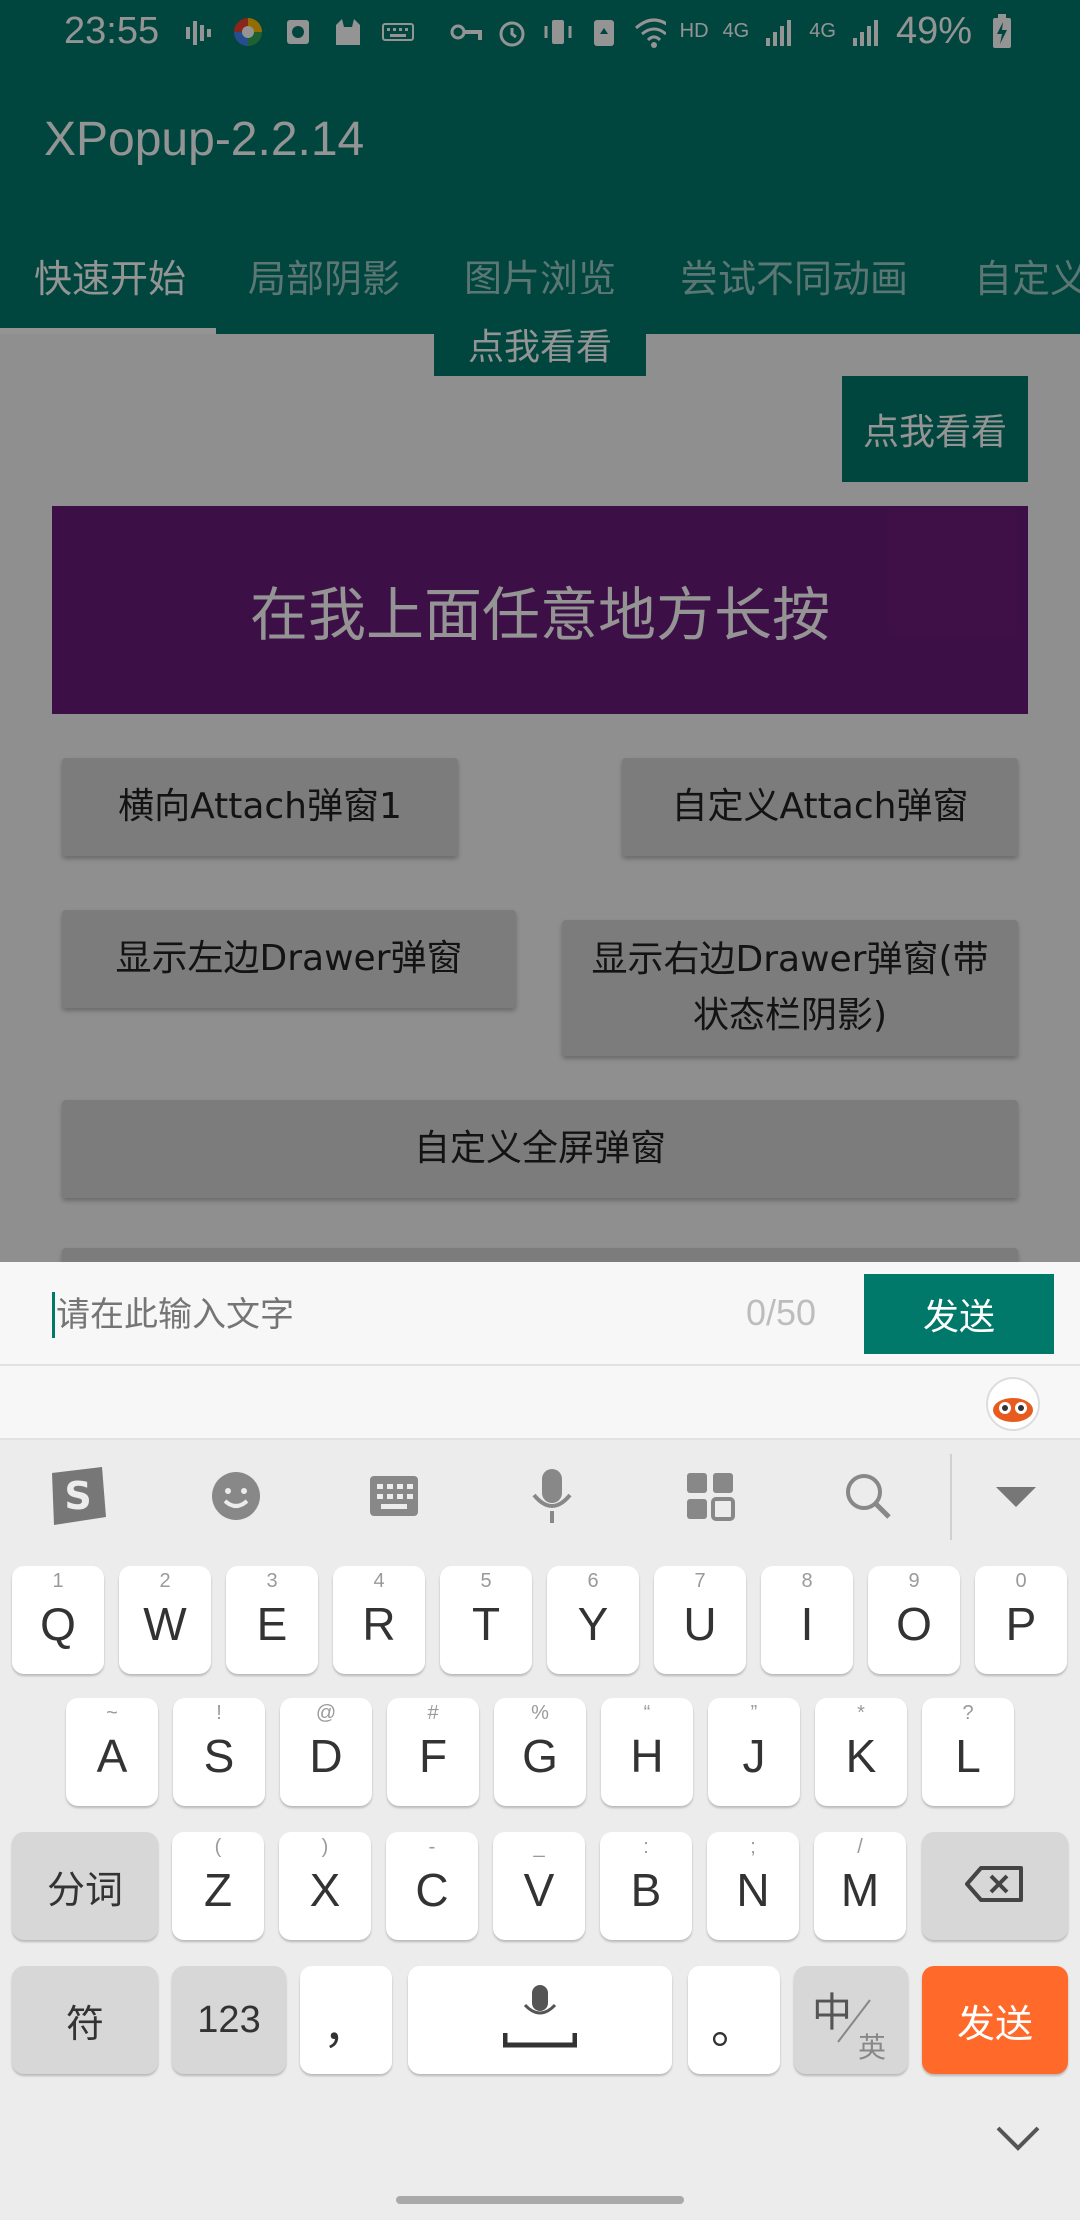 The width and height of the screenshot is (1080, 2220). What do you see at coordinates (807, 1624) in the screenshot?
I see `key-label: I` at bounding box center [807, 1624].